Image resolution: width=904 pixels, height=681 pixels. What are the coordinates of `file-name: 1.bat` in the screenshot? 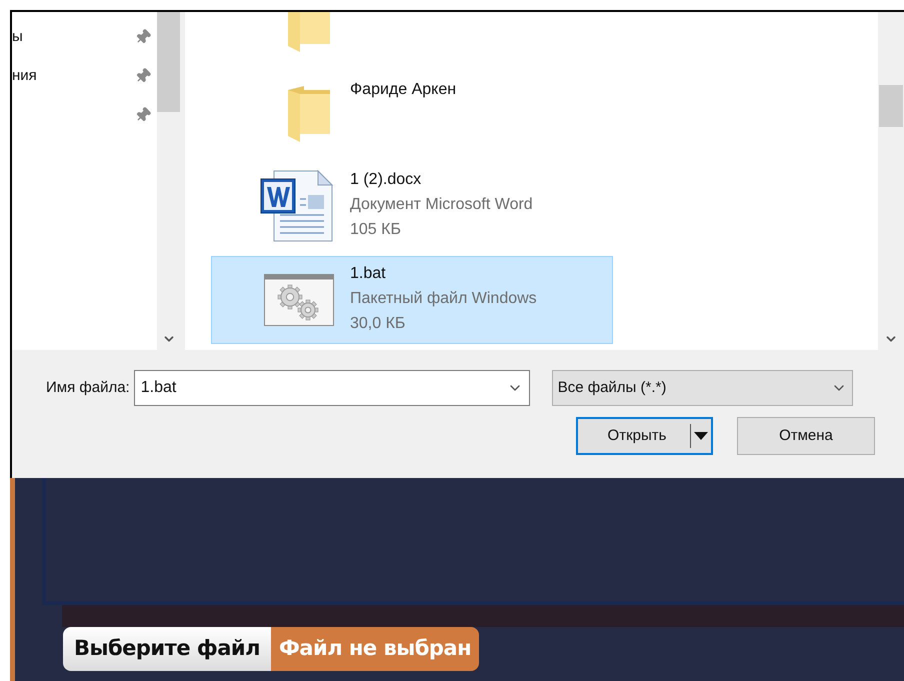 It's located at (368, 274).